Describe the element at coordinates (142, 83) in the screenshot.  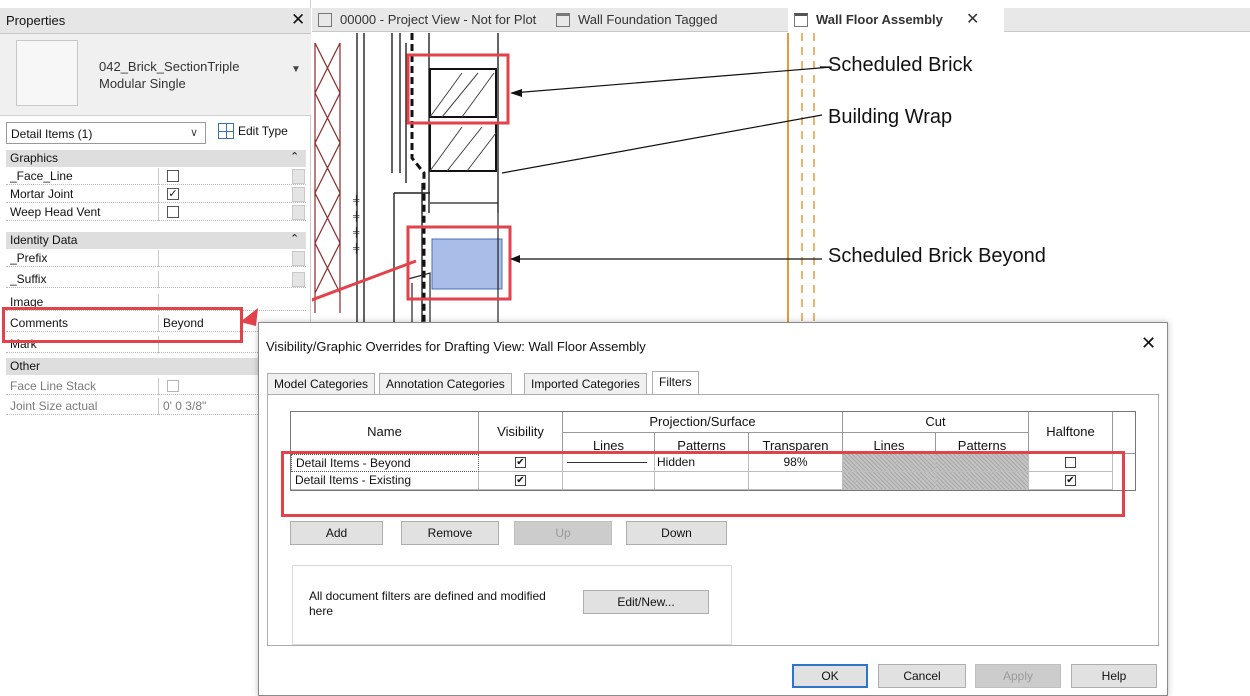
I see `type-name-line-2: Modular Single` at that location.